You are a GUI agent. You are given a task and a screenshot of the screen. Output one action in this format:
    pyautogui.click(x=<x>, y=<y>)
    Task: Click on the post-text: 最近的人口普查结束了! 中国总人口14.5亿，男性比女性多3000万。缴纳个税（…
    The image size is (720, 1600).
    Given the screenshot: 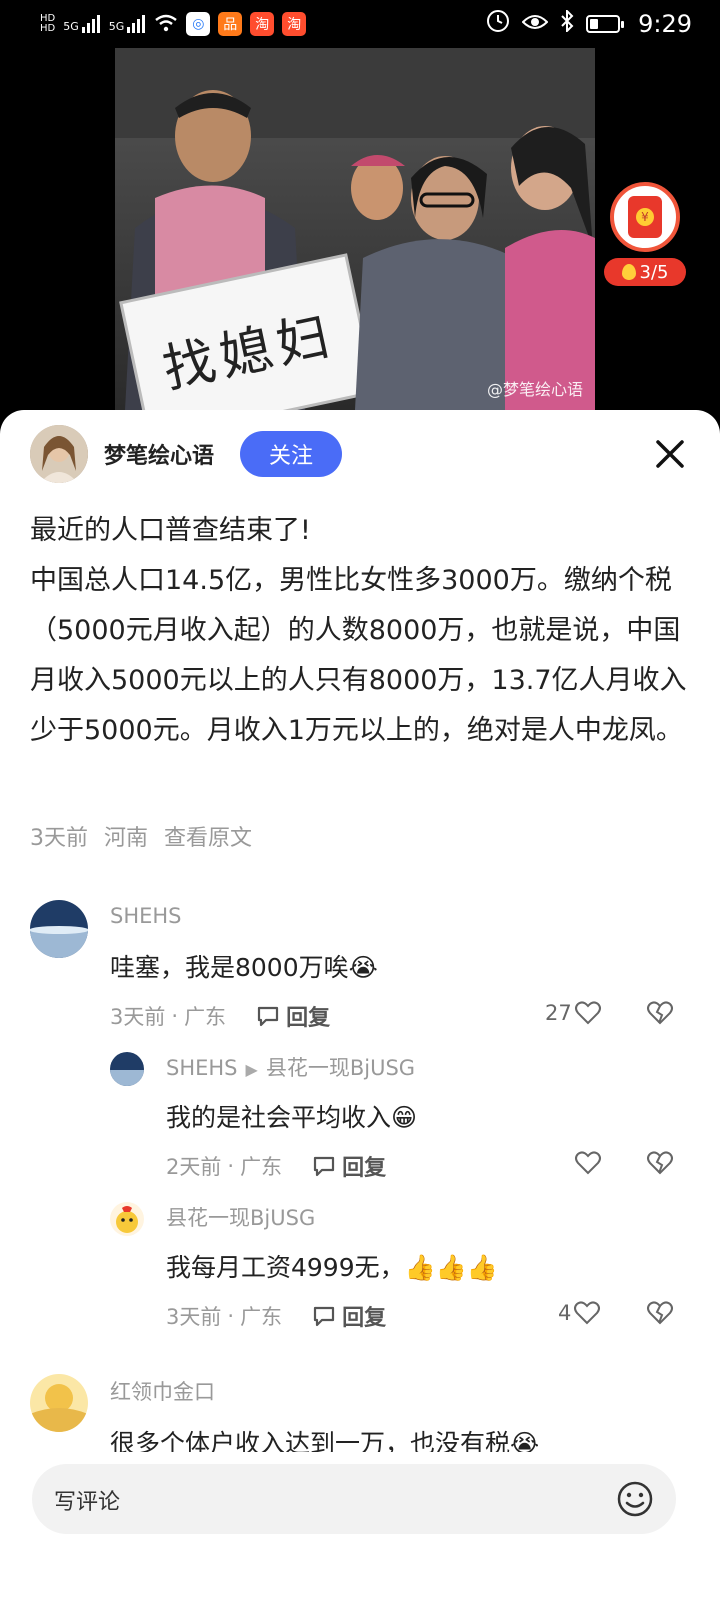 What is the action you would take?
    pyautogui.click(x=358, y=630)
    